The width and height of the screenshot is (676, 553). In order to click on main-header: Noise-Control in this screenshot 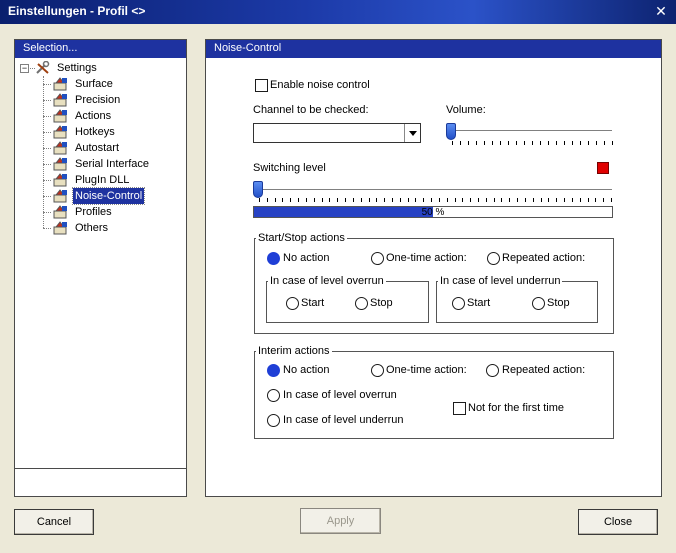, I will do `click(433, 49)`.